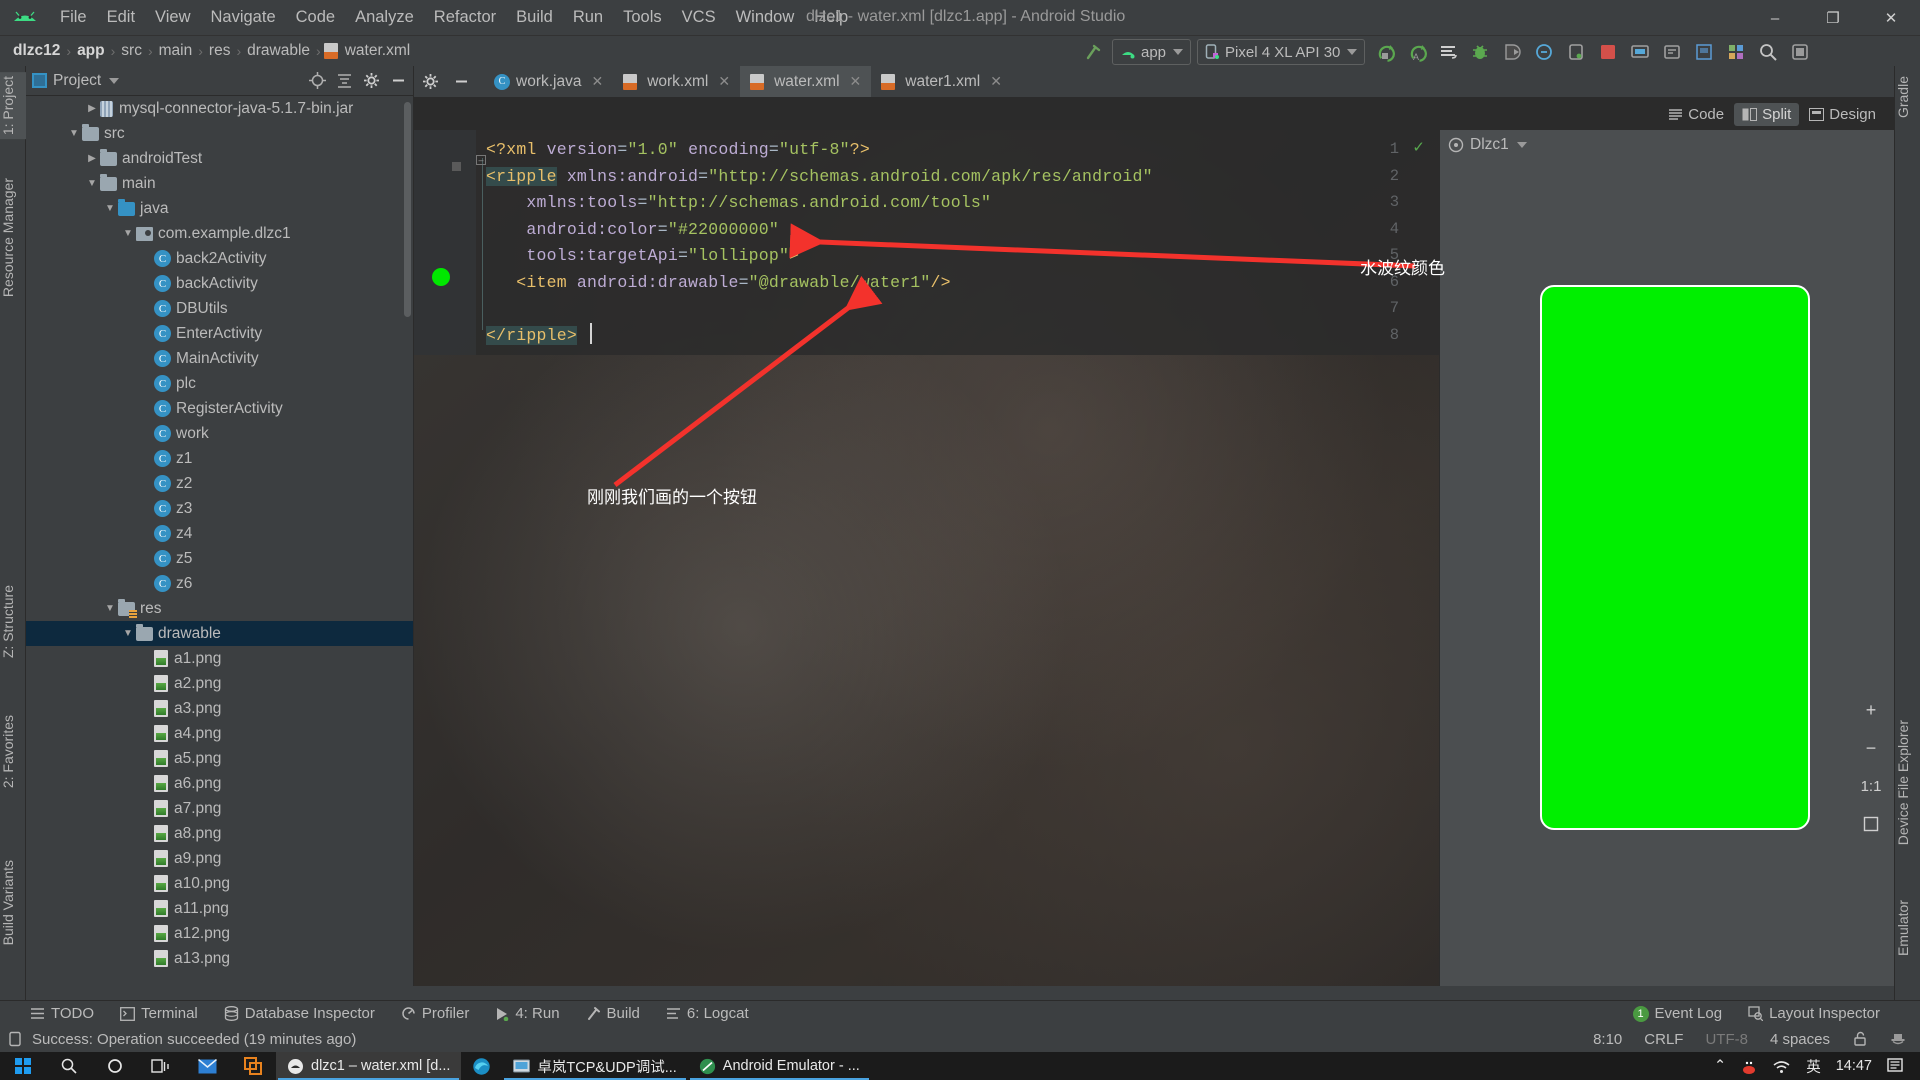  I want to click on zoom-fit-icon, so click(1871, 824).